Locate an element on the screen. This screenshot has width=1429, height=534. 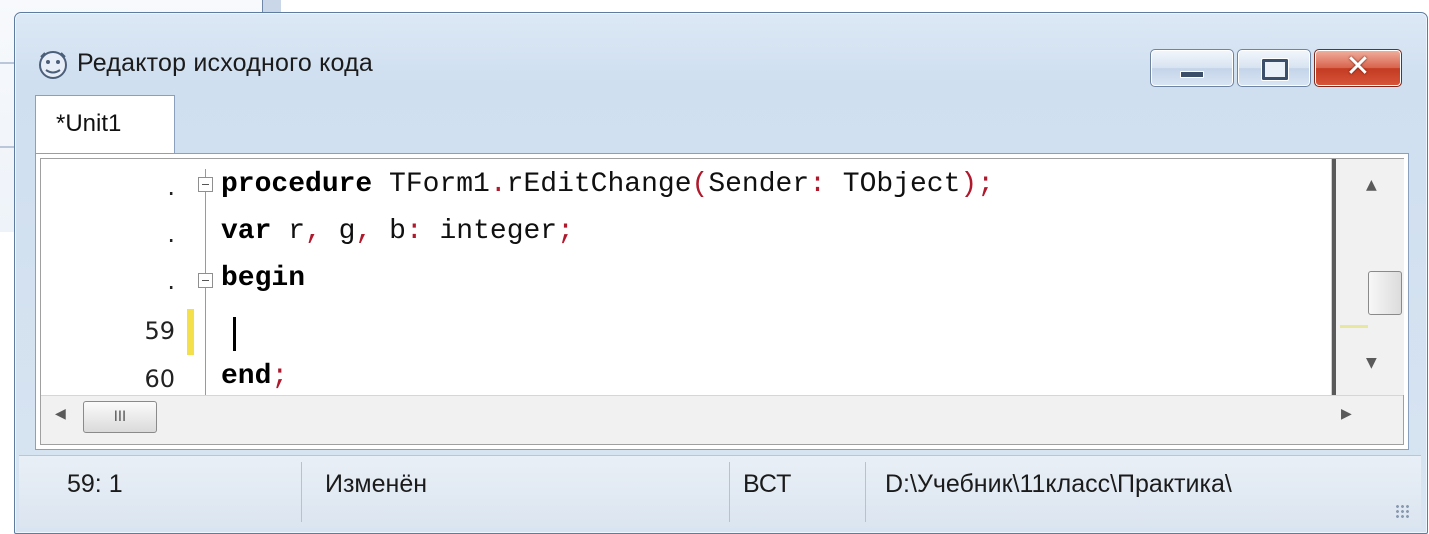
vertical-scroll-thumb is located at coordinates (1385, 293).